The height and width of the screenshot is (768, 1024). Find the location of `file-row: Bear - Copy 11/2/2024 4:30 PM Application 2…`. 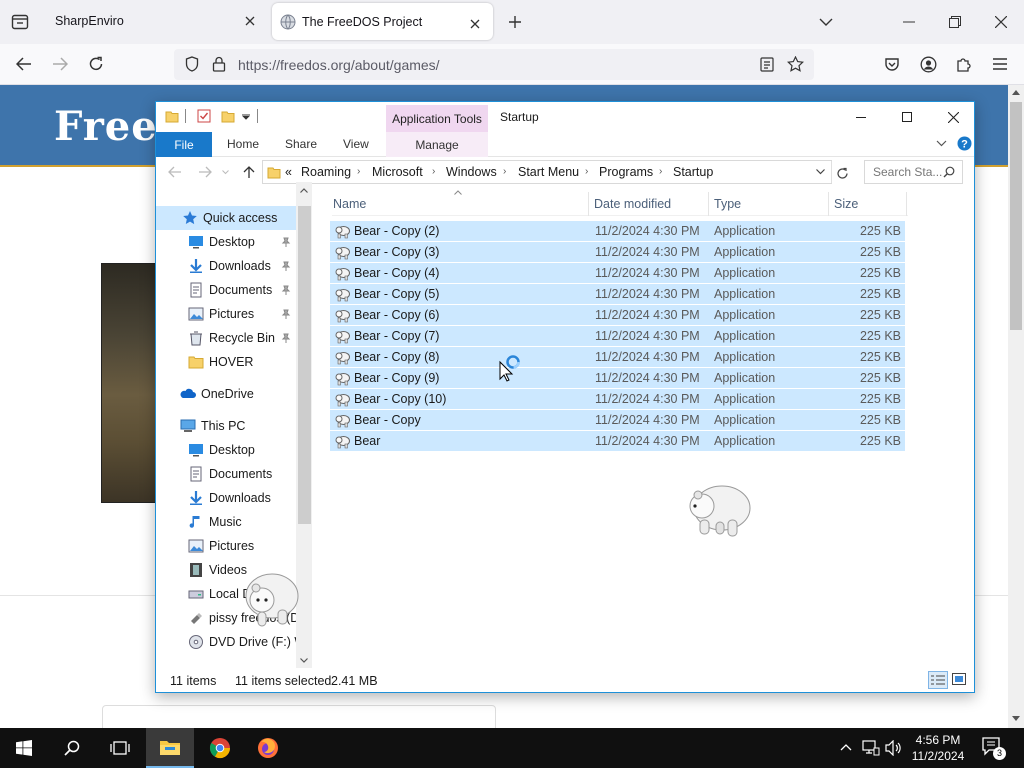

file-row: Bear - Copy 11/2/2024 4:30 PM Application 2… is located at coordinates (617, 420).